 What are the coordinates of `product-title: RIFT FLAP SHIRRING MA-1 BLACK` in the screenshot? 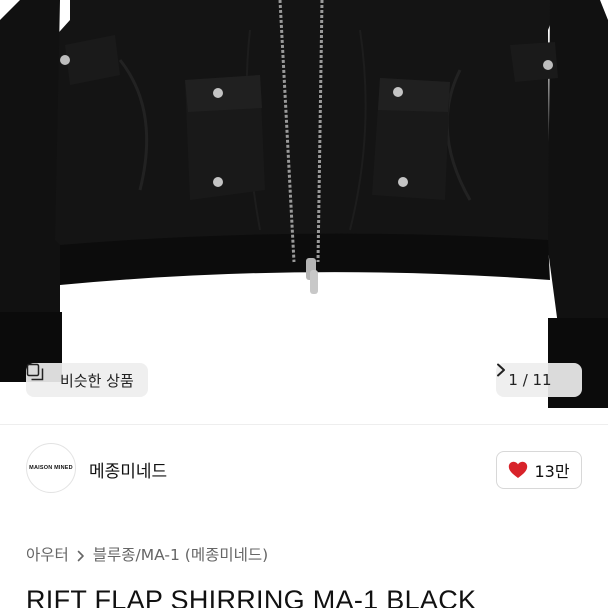 It's located at (251, 596).